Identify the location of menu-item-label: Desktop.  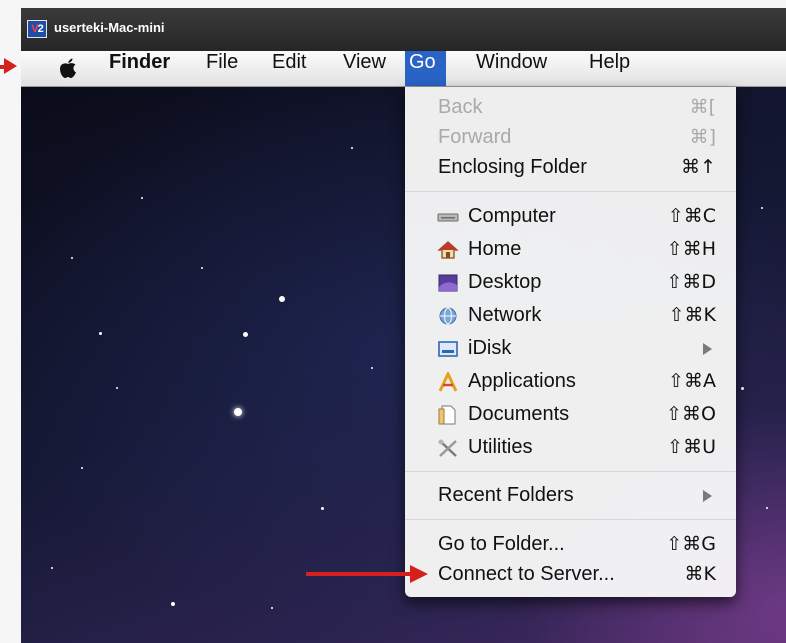
(505, 282).